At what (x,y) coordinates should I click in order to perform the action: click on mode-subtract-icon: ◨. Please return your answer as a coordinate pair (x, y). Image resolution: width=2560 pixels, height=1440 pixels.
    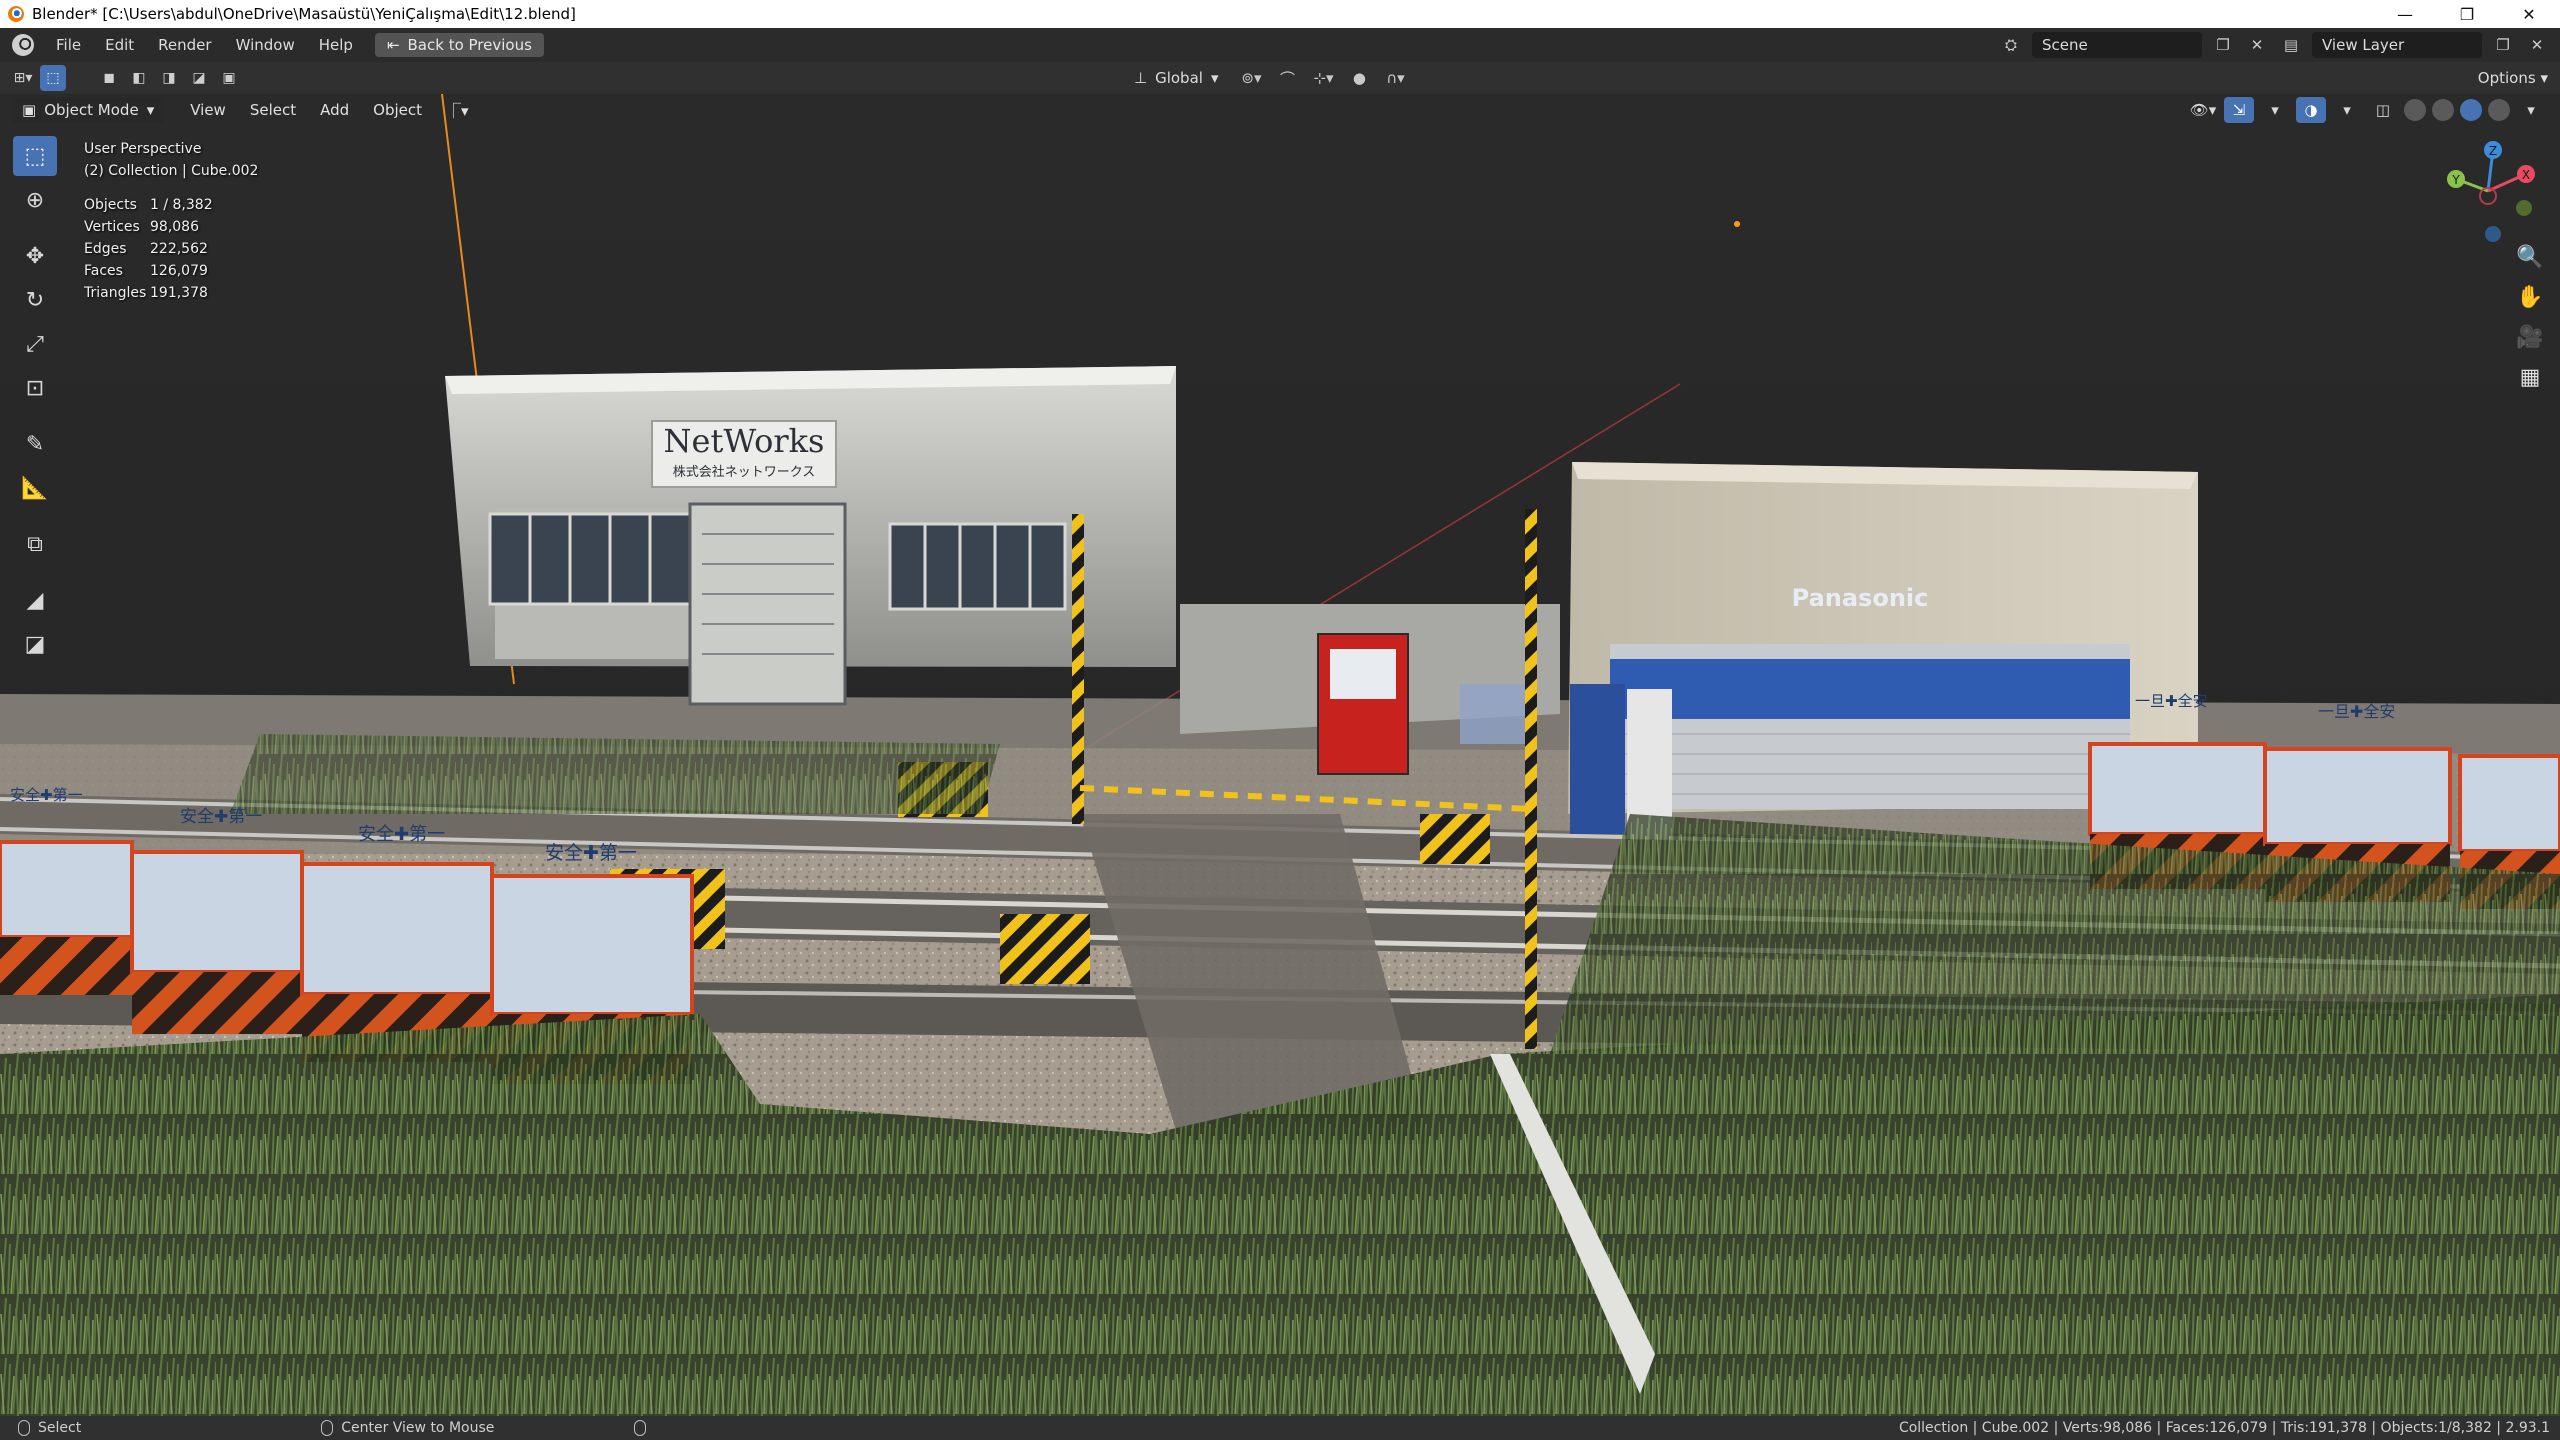
    Looking at the image, I should click on (169, 78).